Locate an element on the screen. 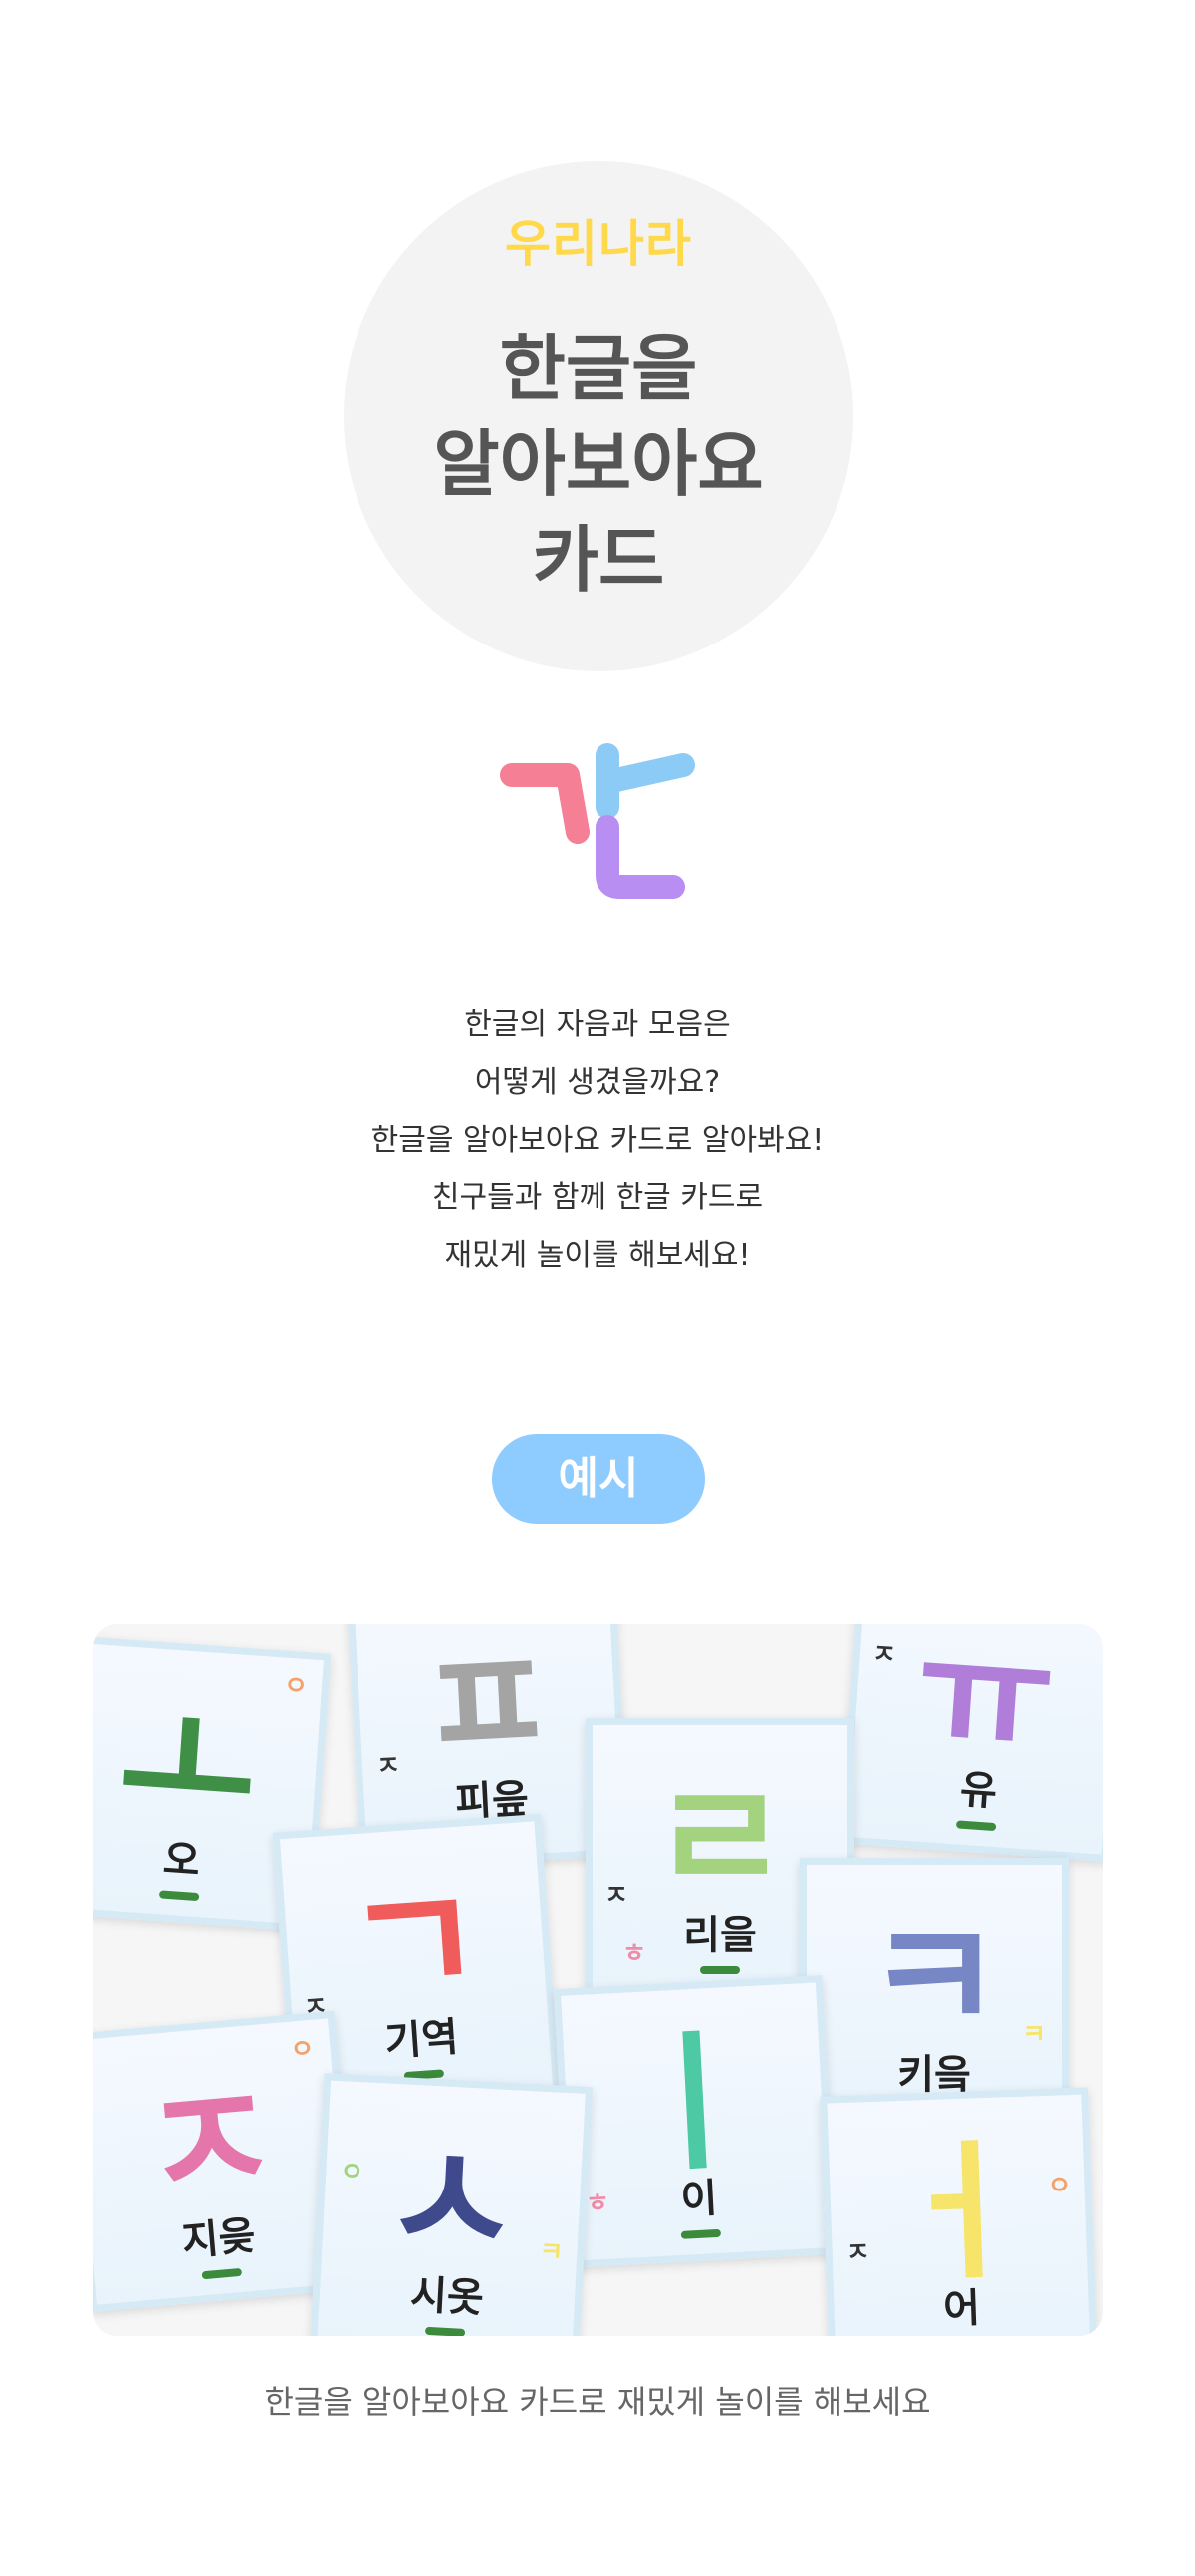 This screenshot has height=2576, width=1195. hero-title-line-3: 카드 is located at coordinates (598, 560).